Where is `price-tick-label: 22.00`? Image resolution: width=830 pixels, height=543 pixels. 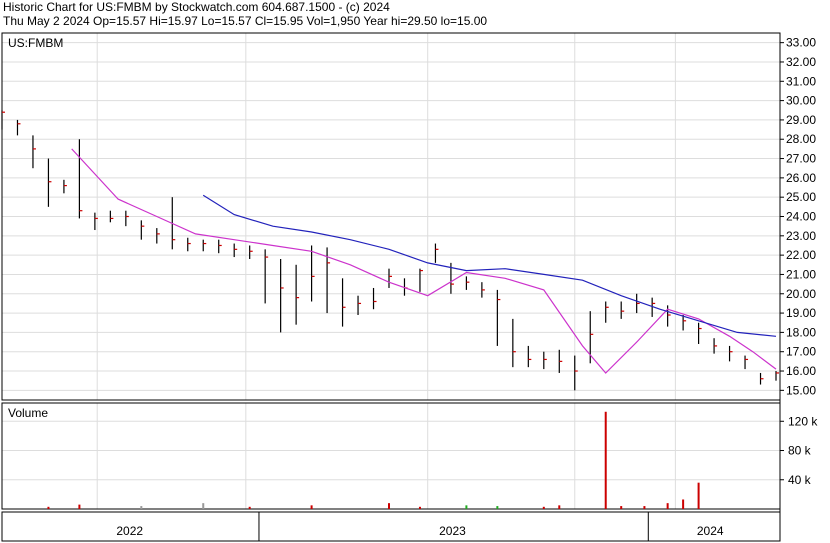
price-tick-label: 22.00 is located at coordinates (801, 255).